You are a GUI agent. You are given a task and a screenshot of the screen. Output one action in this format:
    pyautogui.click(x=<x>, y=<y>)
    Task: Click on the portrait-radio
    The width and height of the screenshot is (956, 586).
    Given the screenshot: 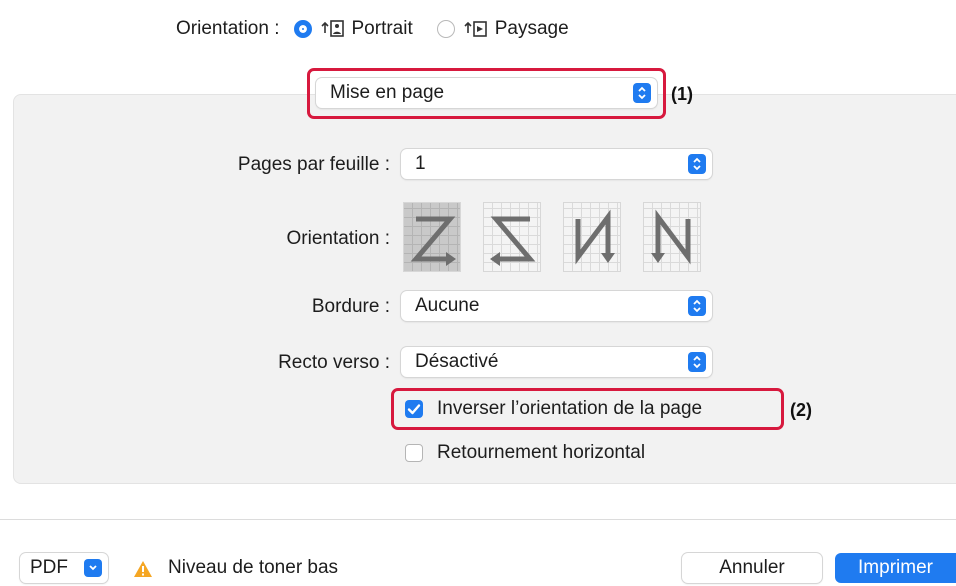 What is the action you would take?
    pyautogui.click(x=302, y=29)
    